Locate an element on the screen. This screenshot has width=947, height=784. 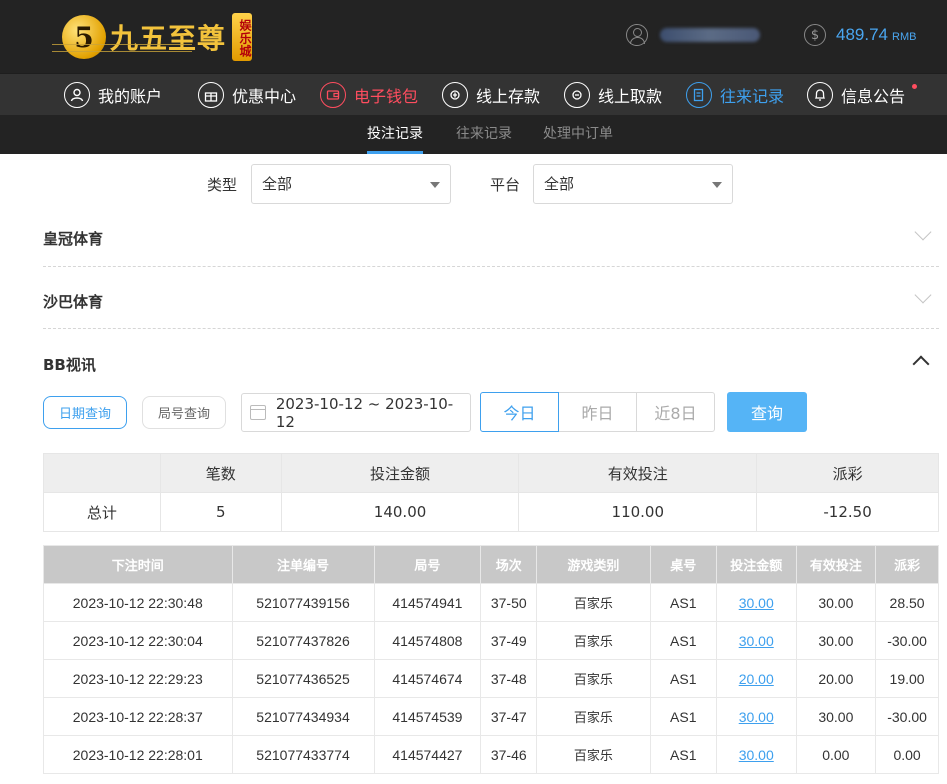
tab-pending-orders: 处理中订单 is located at coordinates (578, 134).